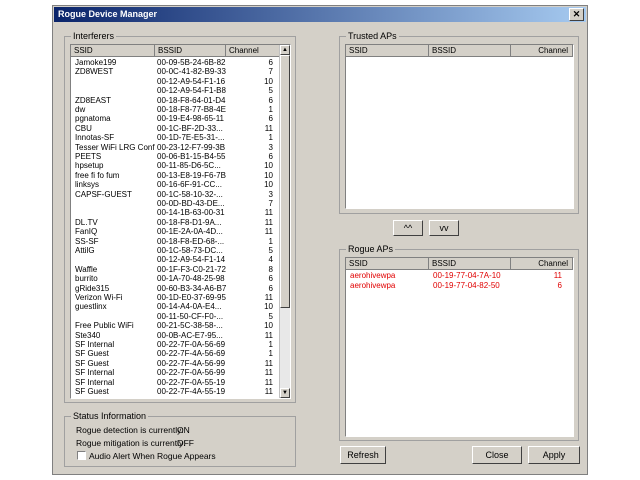  Describe the element at coordinates (99, 297) in the screenshot. I see `row-ssid: Verizon Wi-Fi` at that location.